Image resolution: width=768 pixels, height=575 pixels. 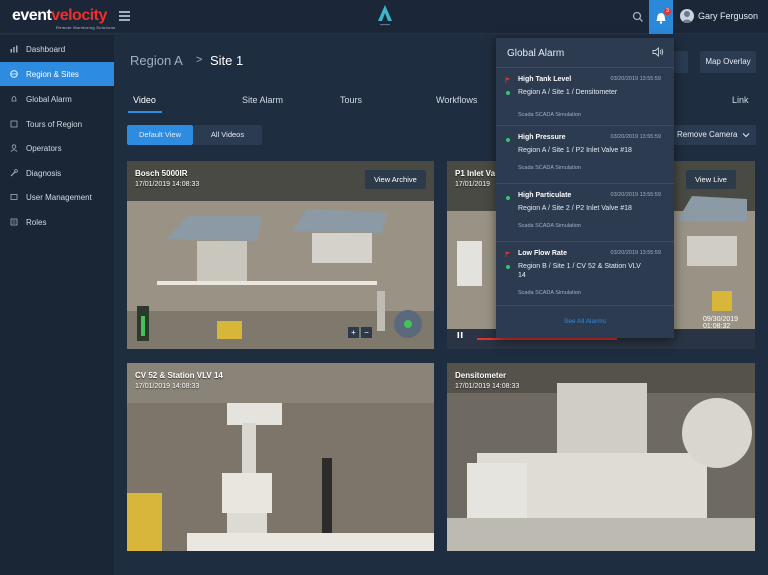 I want to click on app-logo: eventvelocity, so click(x=59, y=16).